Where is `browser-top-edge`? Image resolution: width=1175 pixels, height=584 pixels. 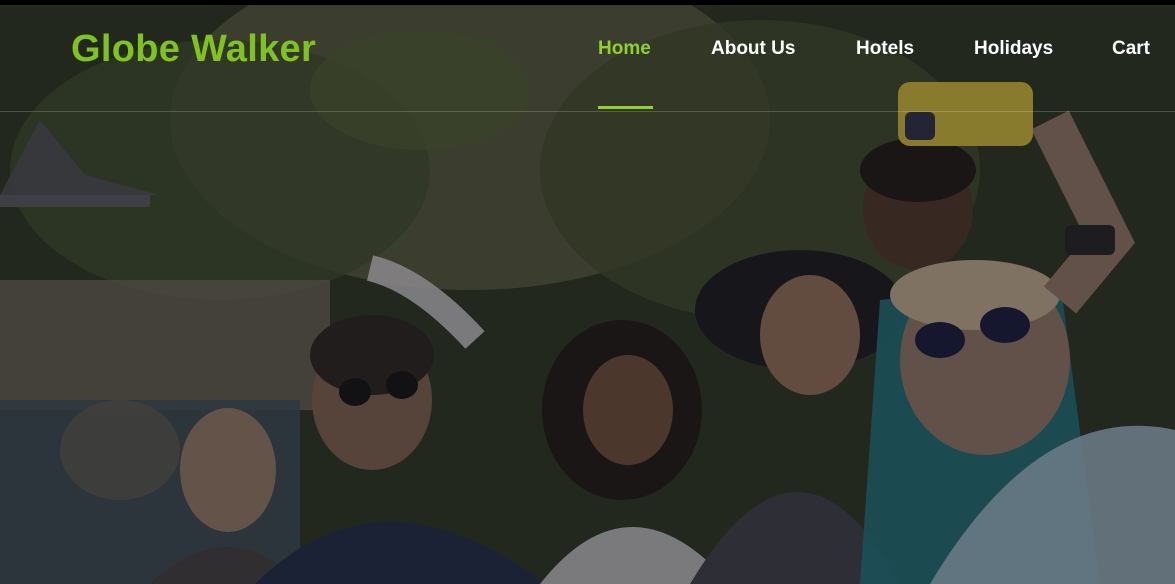
browser-top-edge is located at coordinates (587, 2).